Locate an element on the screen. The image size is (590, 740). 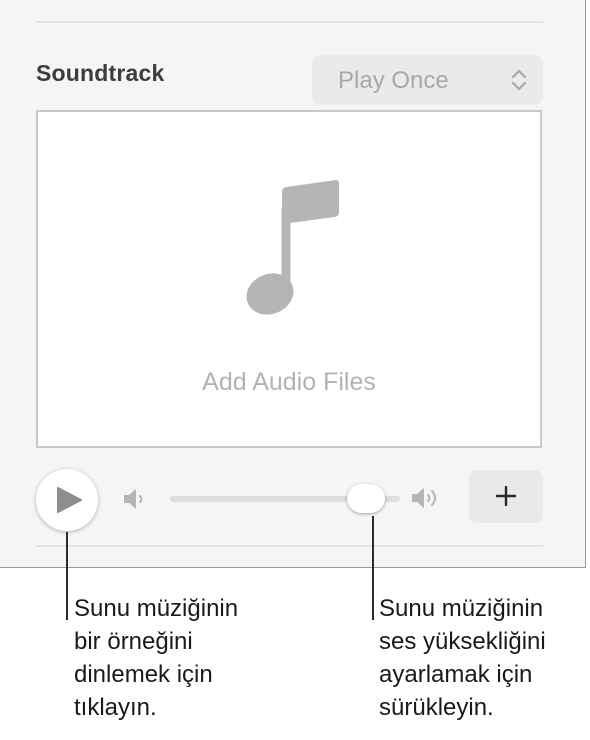
divider-bottom is located at coordinates (289, 546).